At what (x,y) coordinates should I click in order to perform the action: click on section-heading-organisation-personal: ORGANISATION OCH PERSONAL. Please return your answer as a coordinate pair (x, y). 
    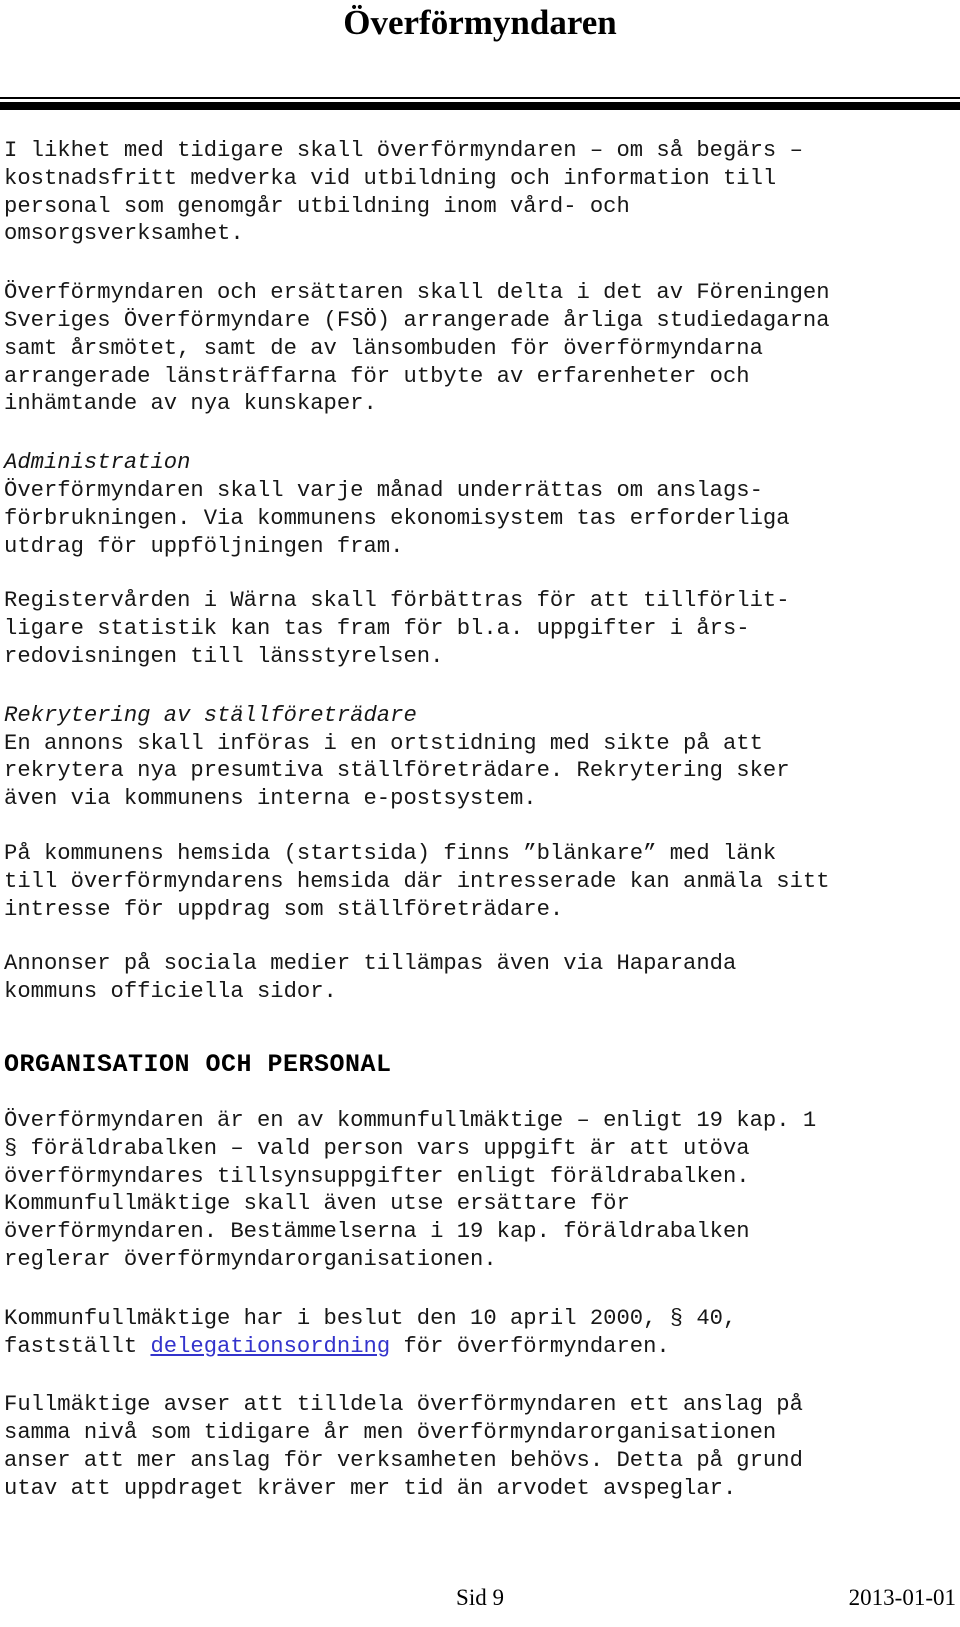
    Looking at the image, I should click on (198, 1064).